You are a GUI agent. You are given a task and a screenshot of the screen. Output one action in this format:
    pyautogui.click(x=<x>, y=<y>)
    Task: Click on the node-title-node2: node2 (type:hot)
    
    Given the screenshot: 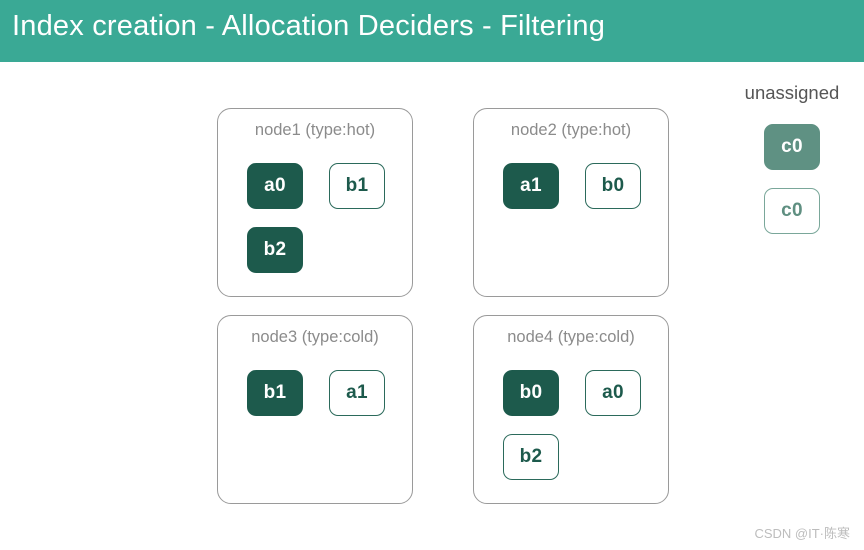 What is the action you would take?
    pyautogui.click(x=571, y=130)
    